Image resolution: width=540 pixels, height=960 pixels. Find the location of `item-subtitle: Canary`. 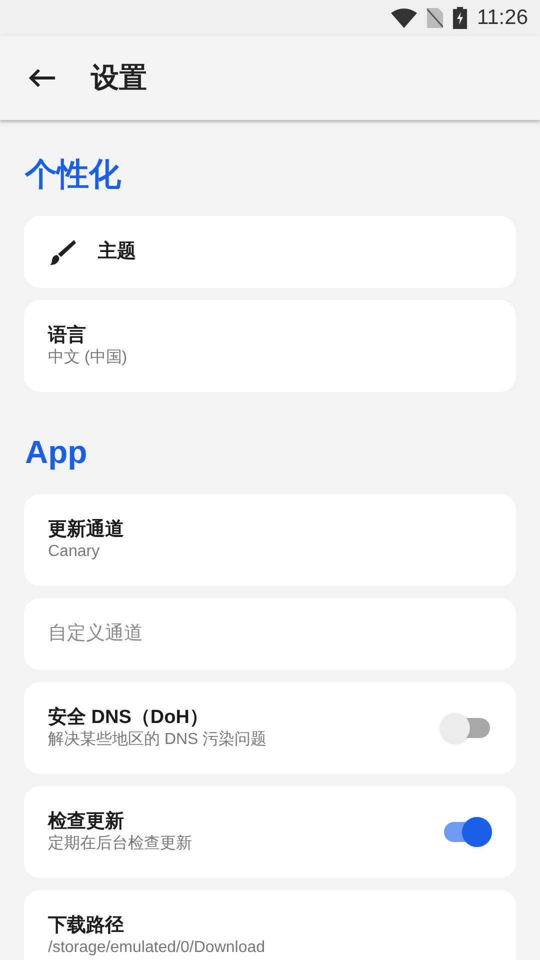

item-subtitle: Canary is located at coordinates (74, 552).